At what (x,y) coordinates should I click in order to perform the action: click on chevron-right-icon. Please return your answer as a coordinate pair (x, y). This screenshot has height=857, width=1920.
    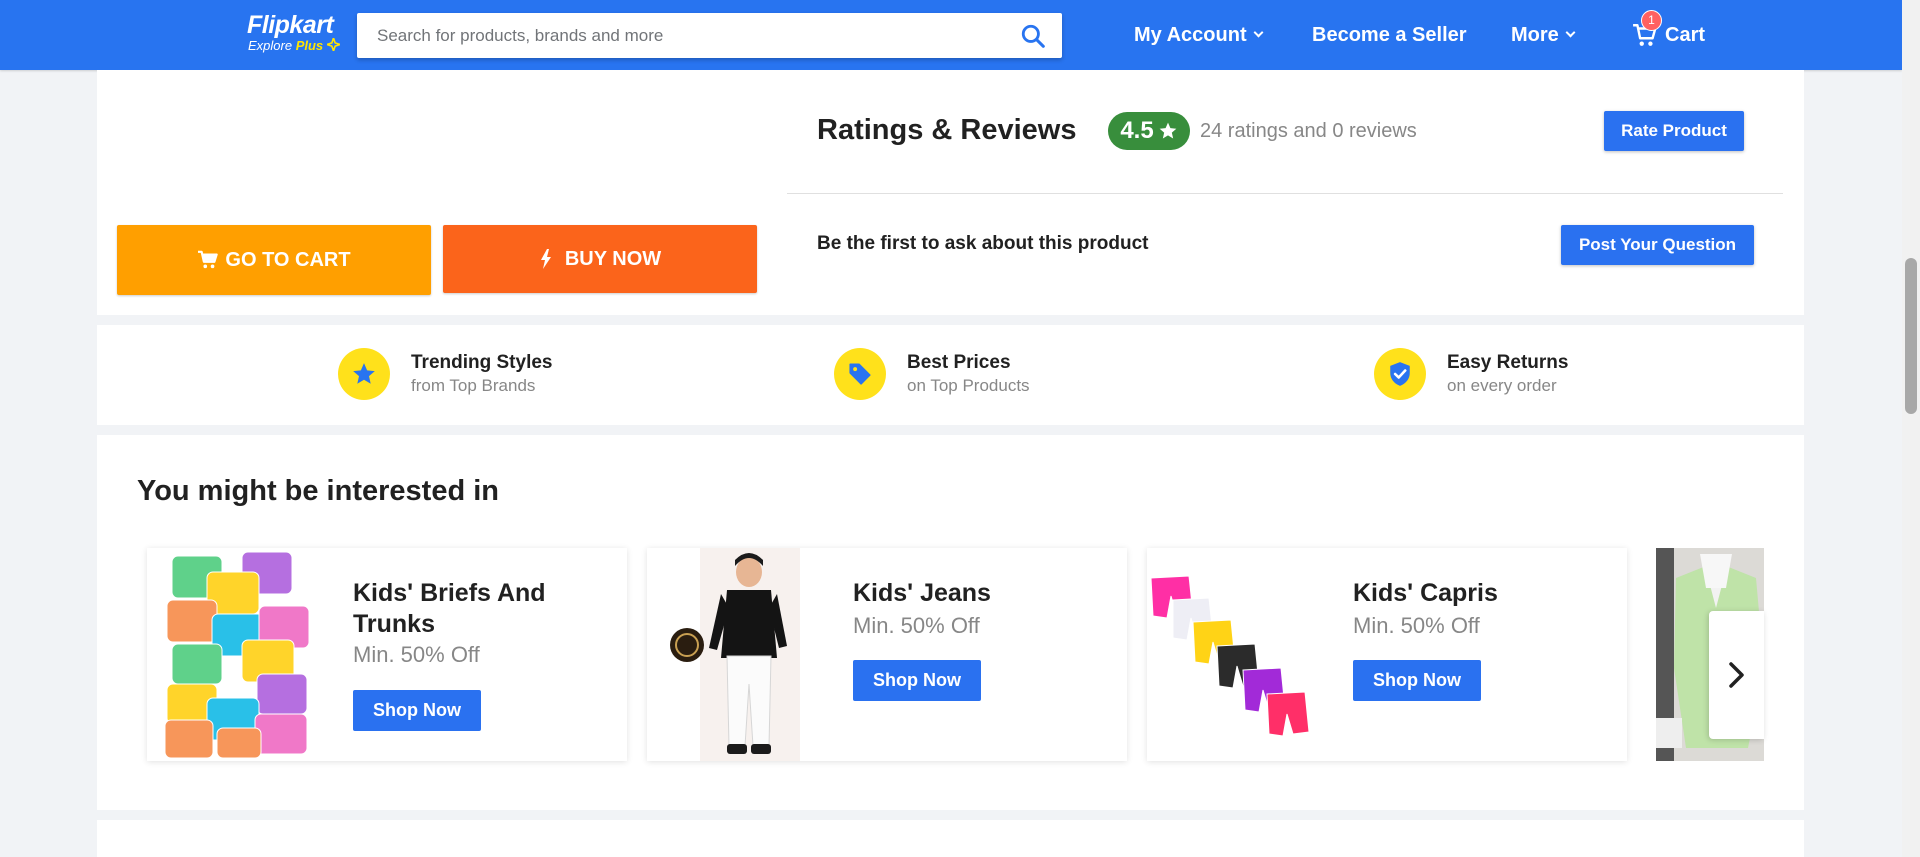
    Looking at the image, I should click on (1736, 675).